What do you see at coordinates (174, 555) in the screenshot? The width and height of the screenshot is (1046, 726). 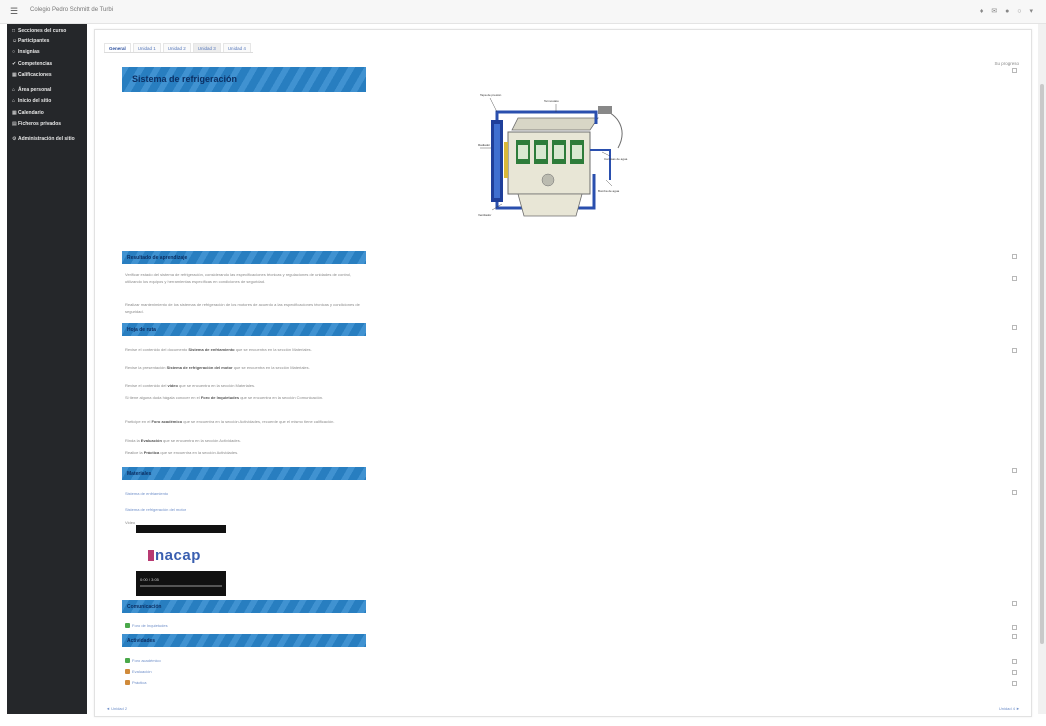 I see `video-logo: nacap` at bounding box center [174, 555].